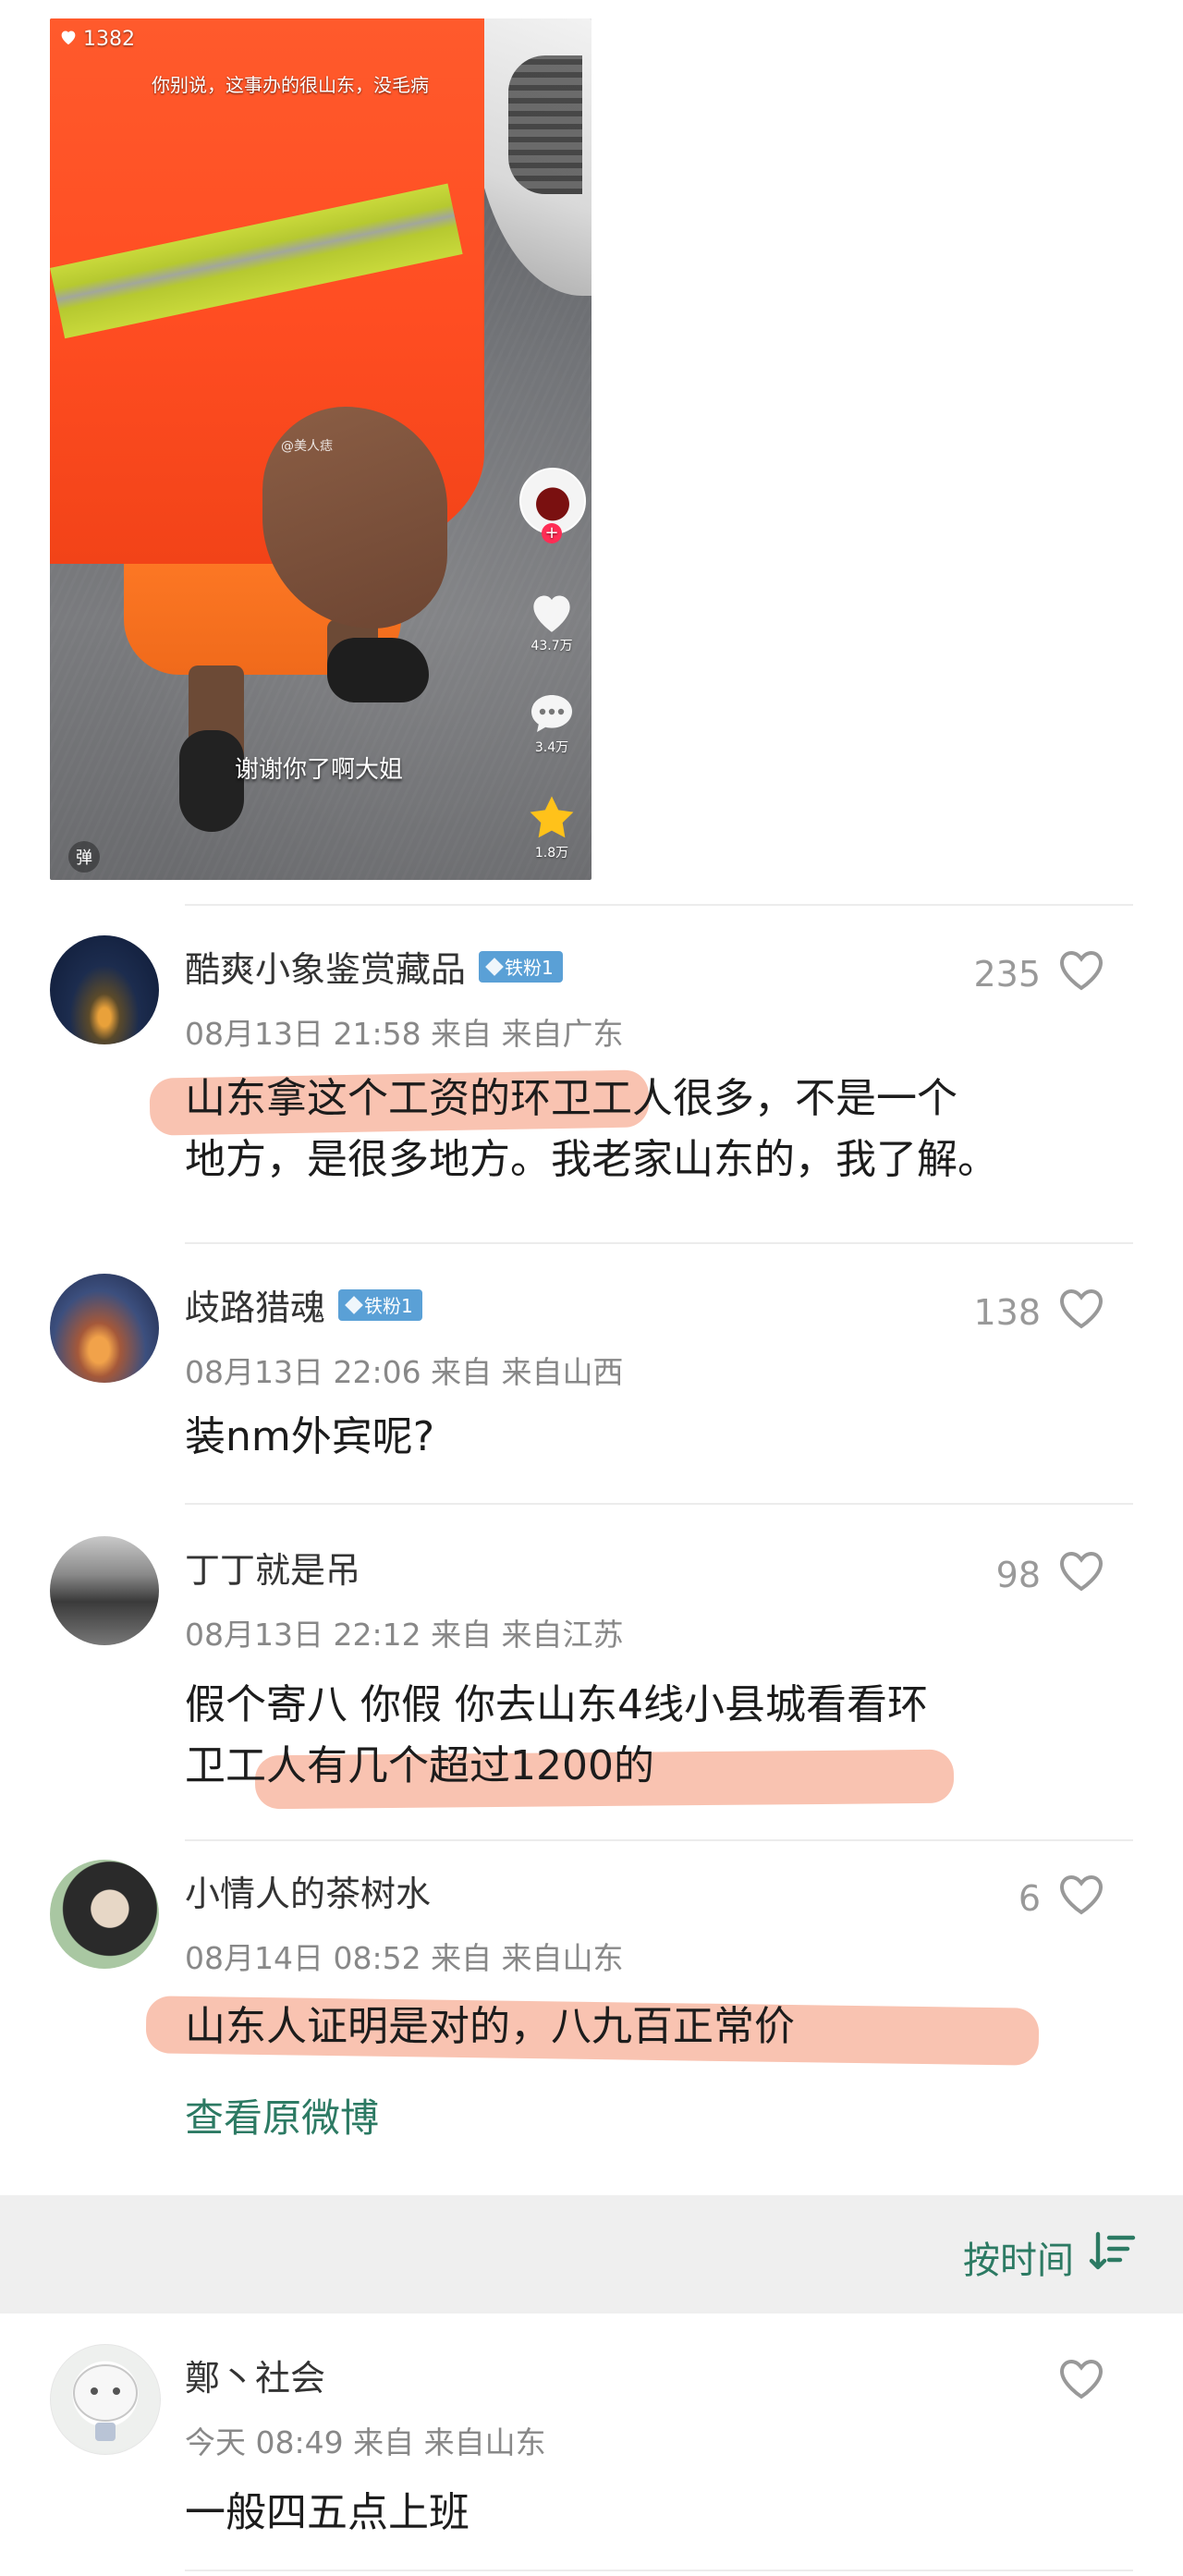  I want to click on comment-like-button: 235, so click(1039, 973).